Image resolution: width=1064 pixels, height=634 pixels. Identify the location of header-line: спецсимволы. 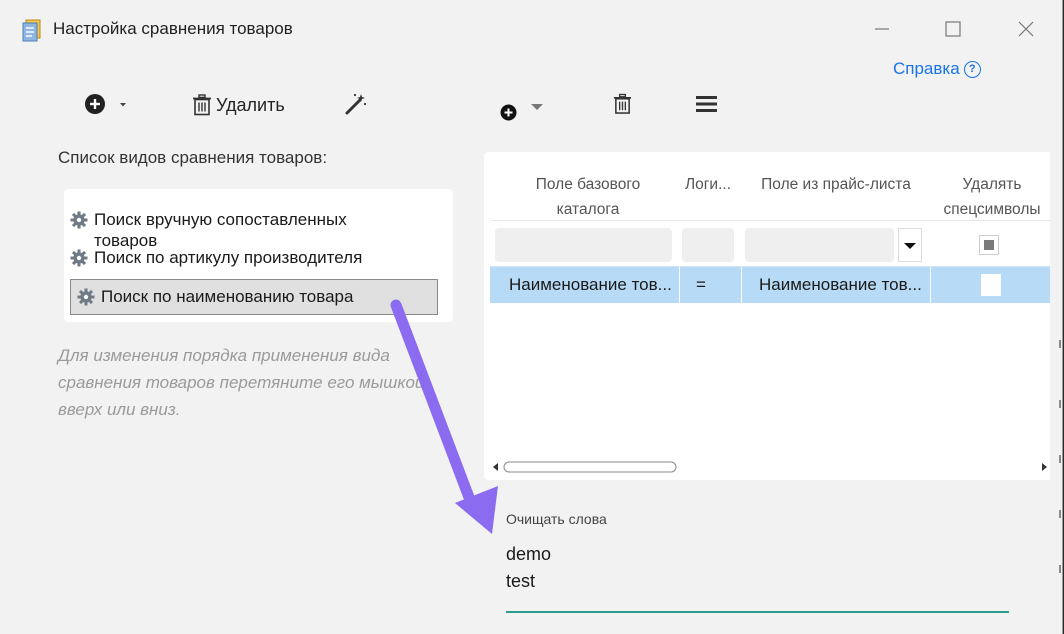
(992, 209).